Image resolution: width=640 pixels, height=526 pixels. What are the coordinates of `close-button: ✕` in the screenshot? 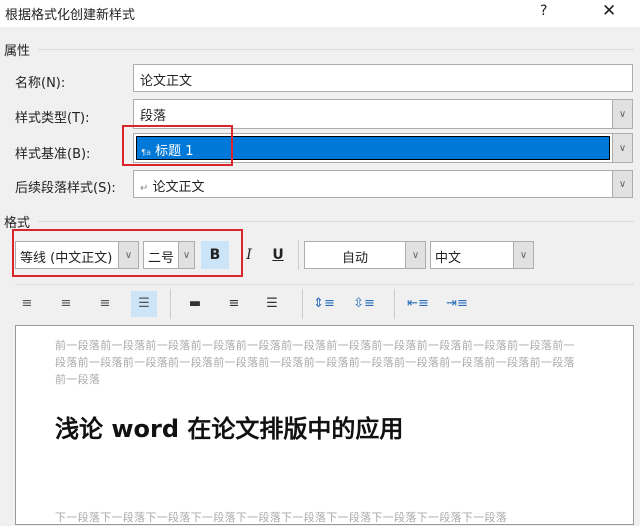 It's located at (609, 11).